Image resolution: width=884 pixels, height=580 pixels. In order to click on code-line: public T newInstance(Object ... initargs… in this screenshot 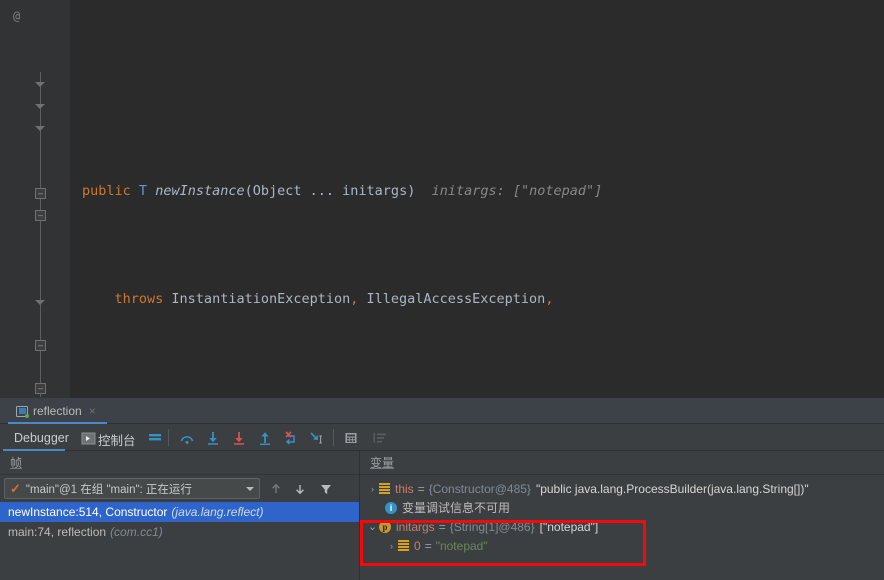, I will do `click(477, 192)`.